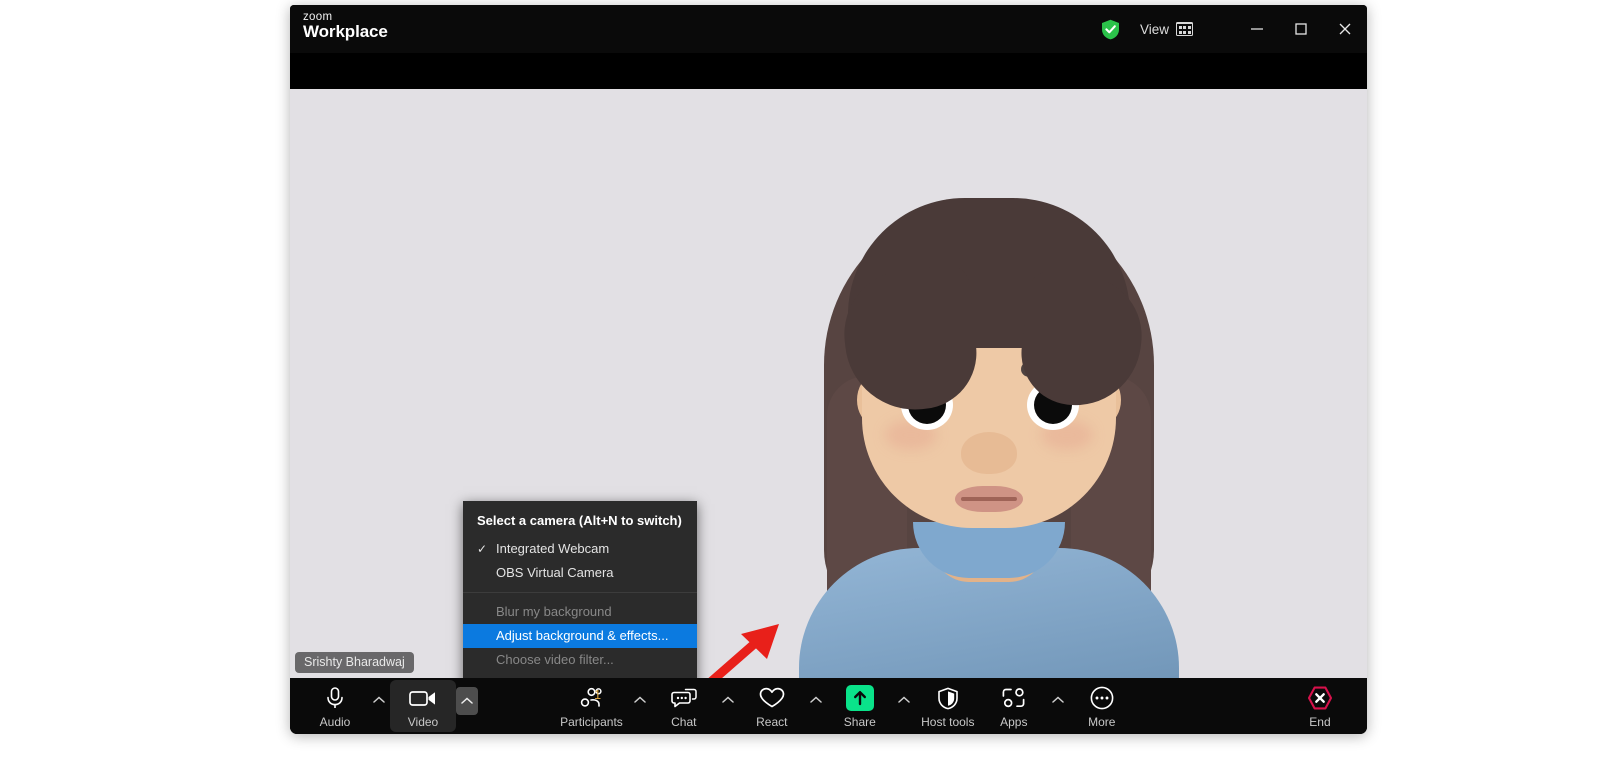  Describe the element at coordinates (553, 548) in the screenshot. I see `menu-item-label: Integrated Webcam` at that location.